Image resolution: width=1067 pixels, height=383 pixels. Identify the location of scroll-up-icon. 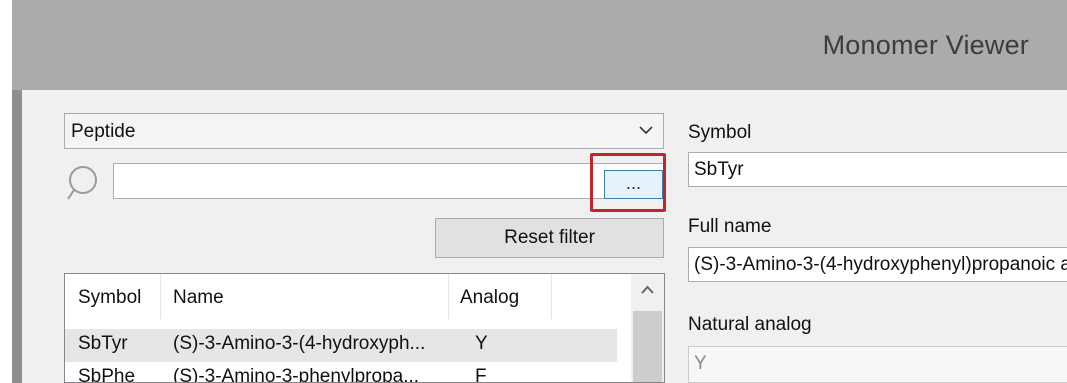
(647, 290).